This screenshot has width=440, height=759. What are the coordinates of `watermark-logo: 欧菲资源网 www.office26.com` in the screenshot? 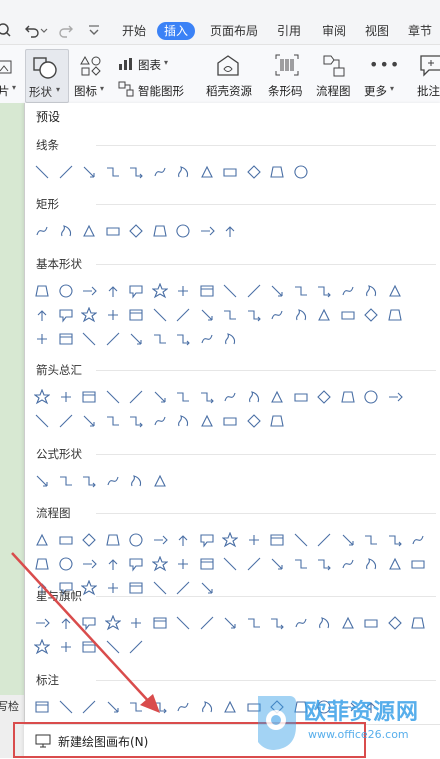 It's located at (344, 723).